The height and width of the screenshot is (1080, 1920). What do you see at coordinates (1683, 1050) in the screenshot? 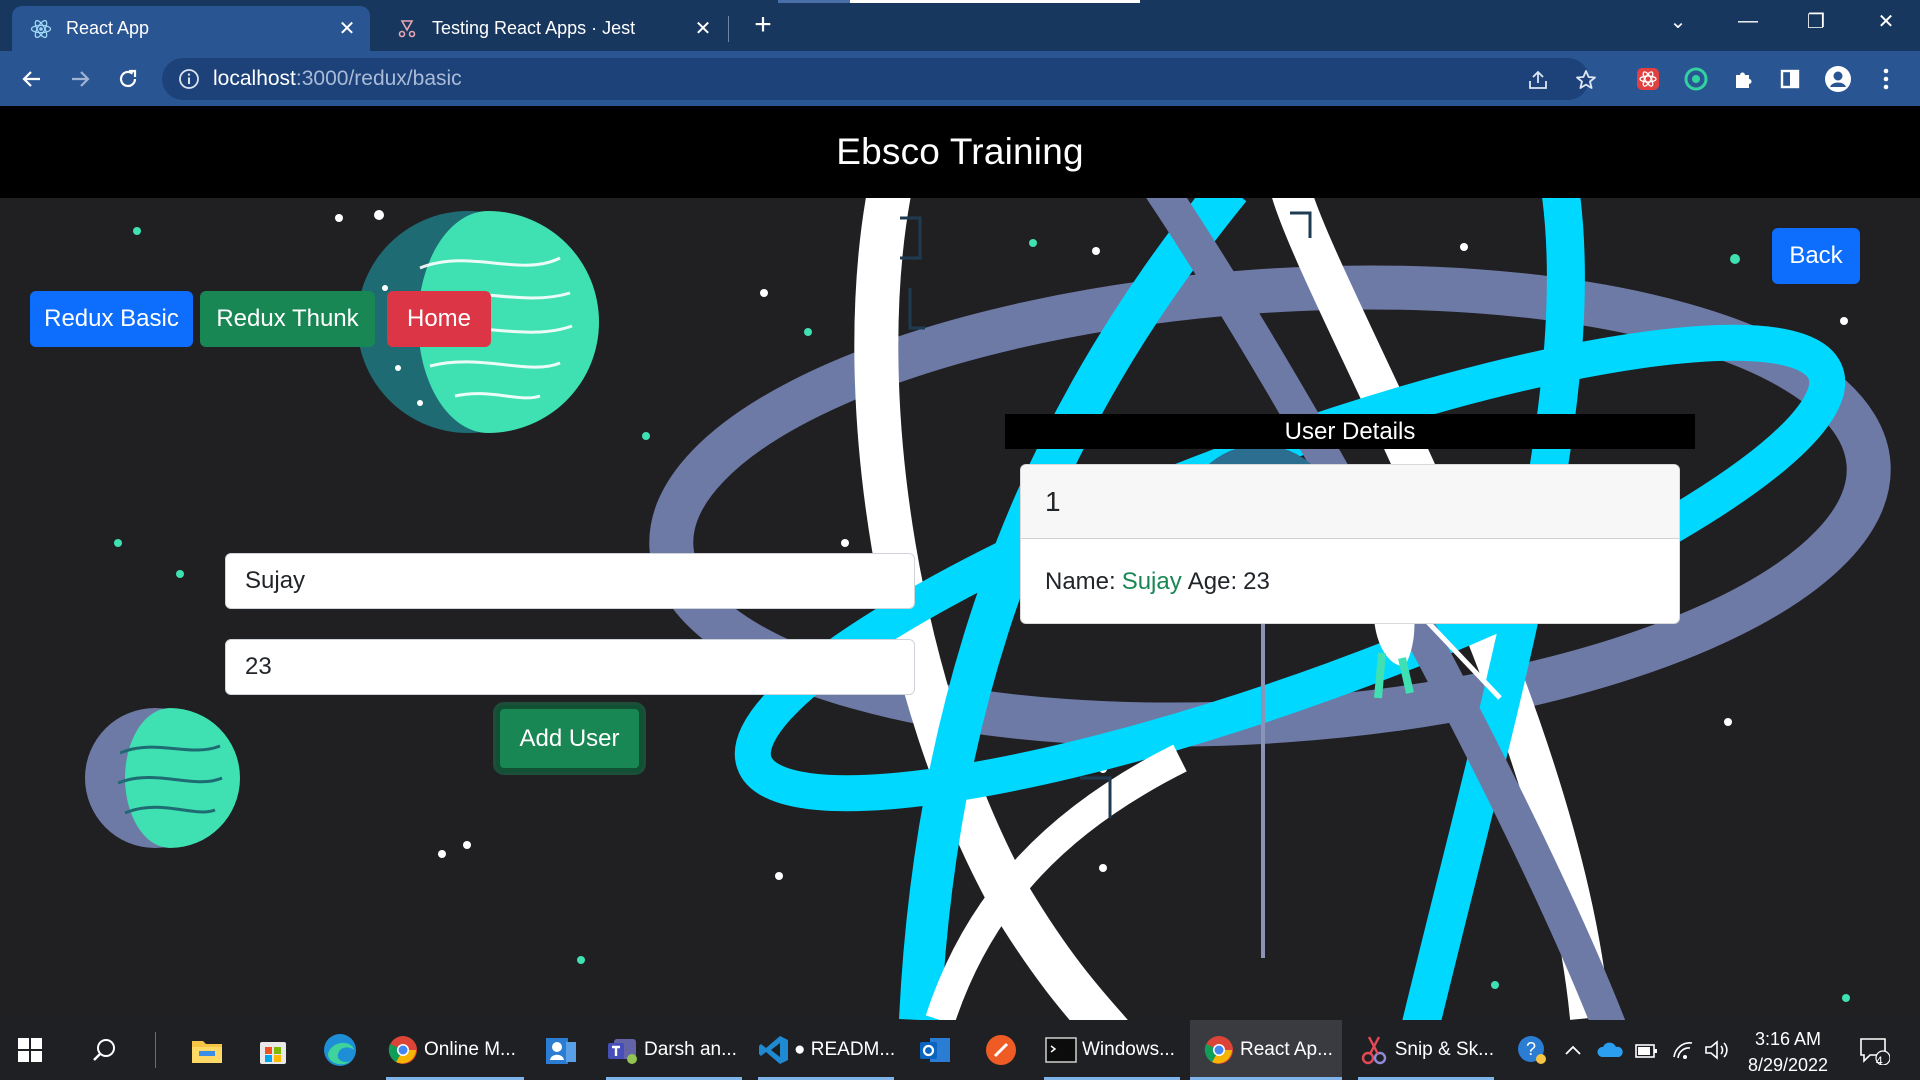
I see `wifi-icon` at bounding box center [1683, 1050].